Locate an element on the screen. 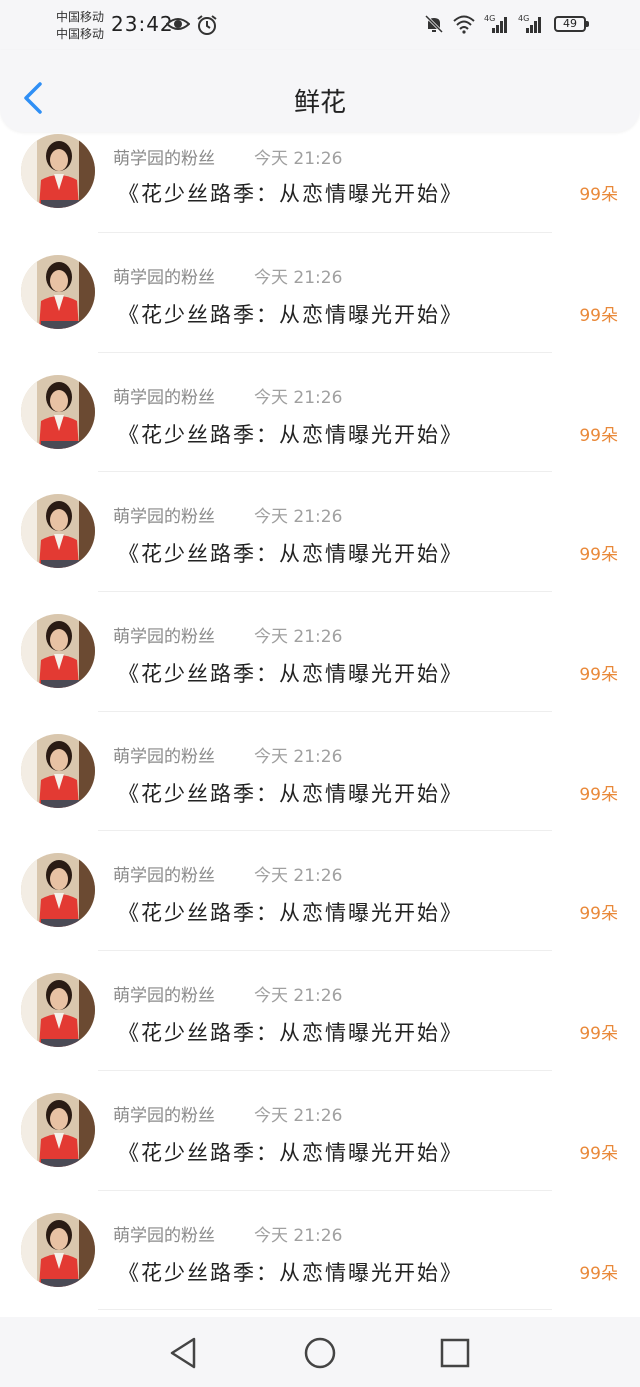 This screenshot has height=1387, width=640. carrier-2: 中国移动 is located at coordinates (80, 34).